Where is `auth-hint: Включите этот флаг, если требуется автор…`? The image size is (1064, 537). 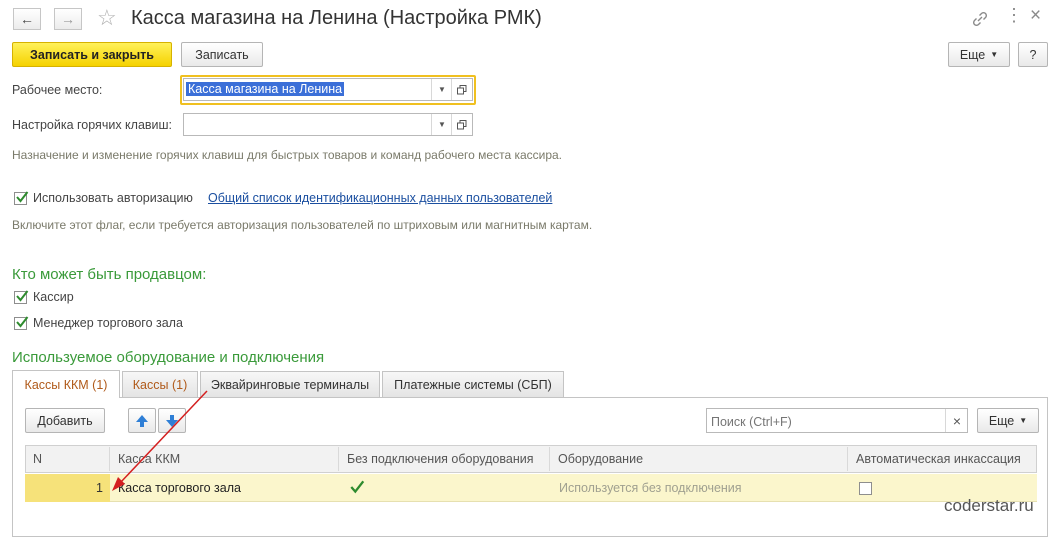
auth-hint: Включите этот флаг, если требуется автор… is located at coordinates (302, 225).